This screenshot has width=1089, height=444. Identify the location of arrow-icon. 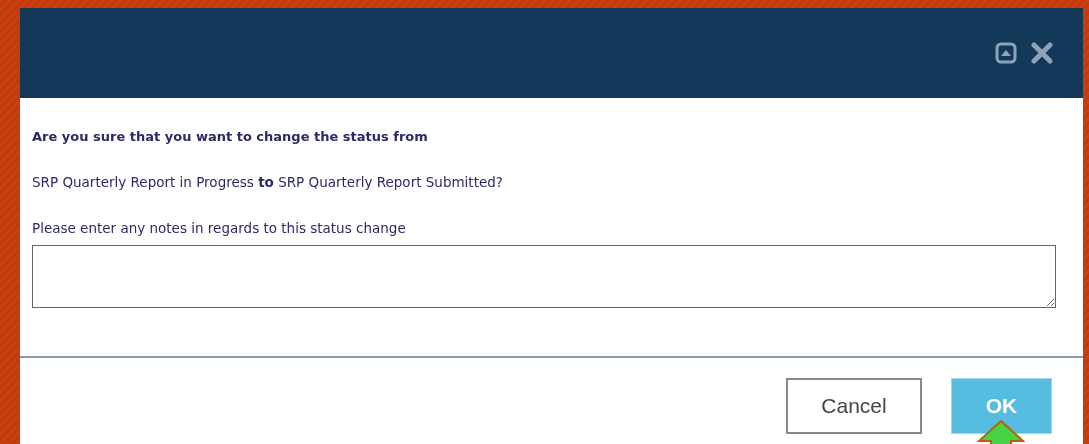
(1001, 431).